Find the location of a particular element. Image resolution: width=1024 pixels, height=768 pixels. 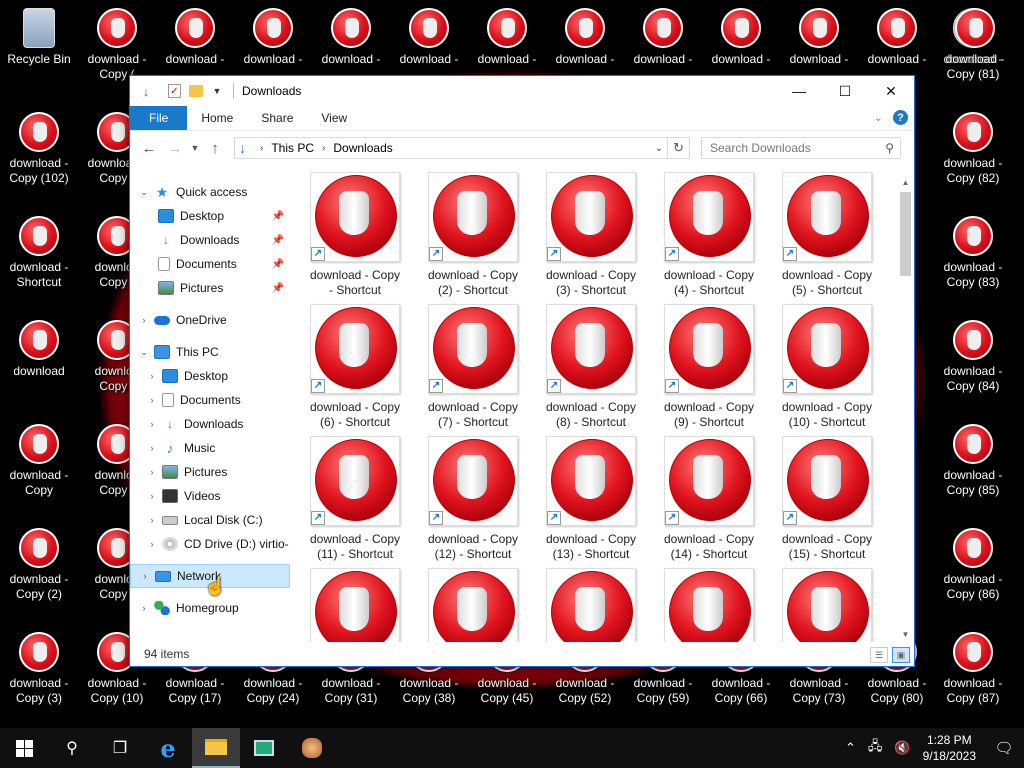

action-center-icon: 🗨 is located at coordinates (1004, 748).